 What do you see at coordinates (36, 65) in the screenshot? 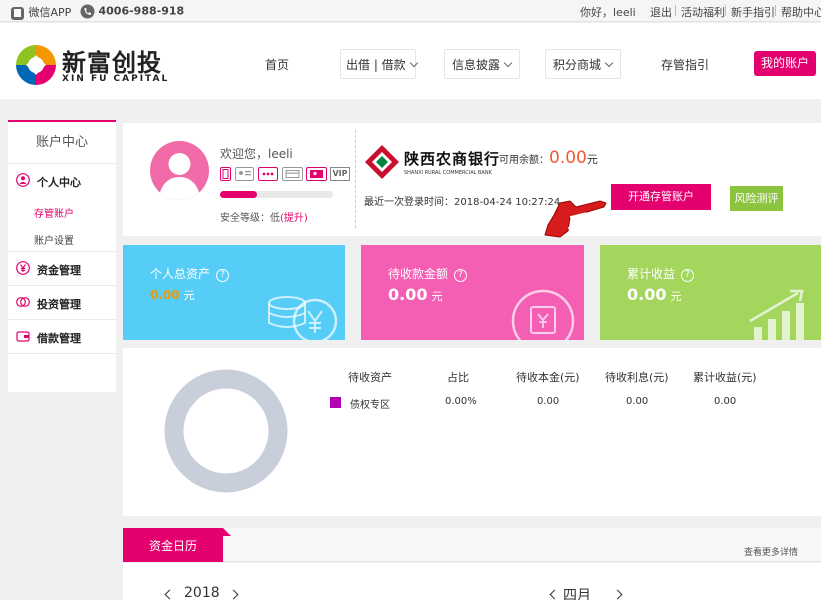
I see `brand-logo-icon` at bounding box center [36, 65].